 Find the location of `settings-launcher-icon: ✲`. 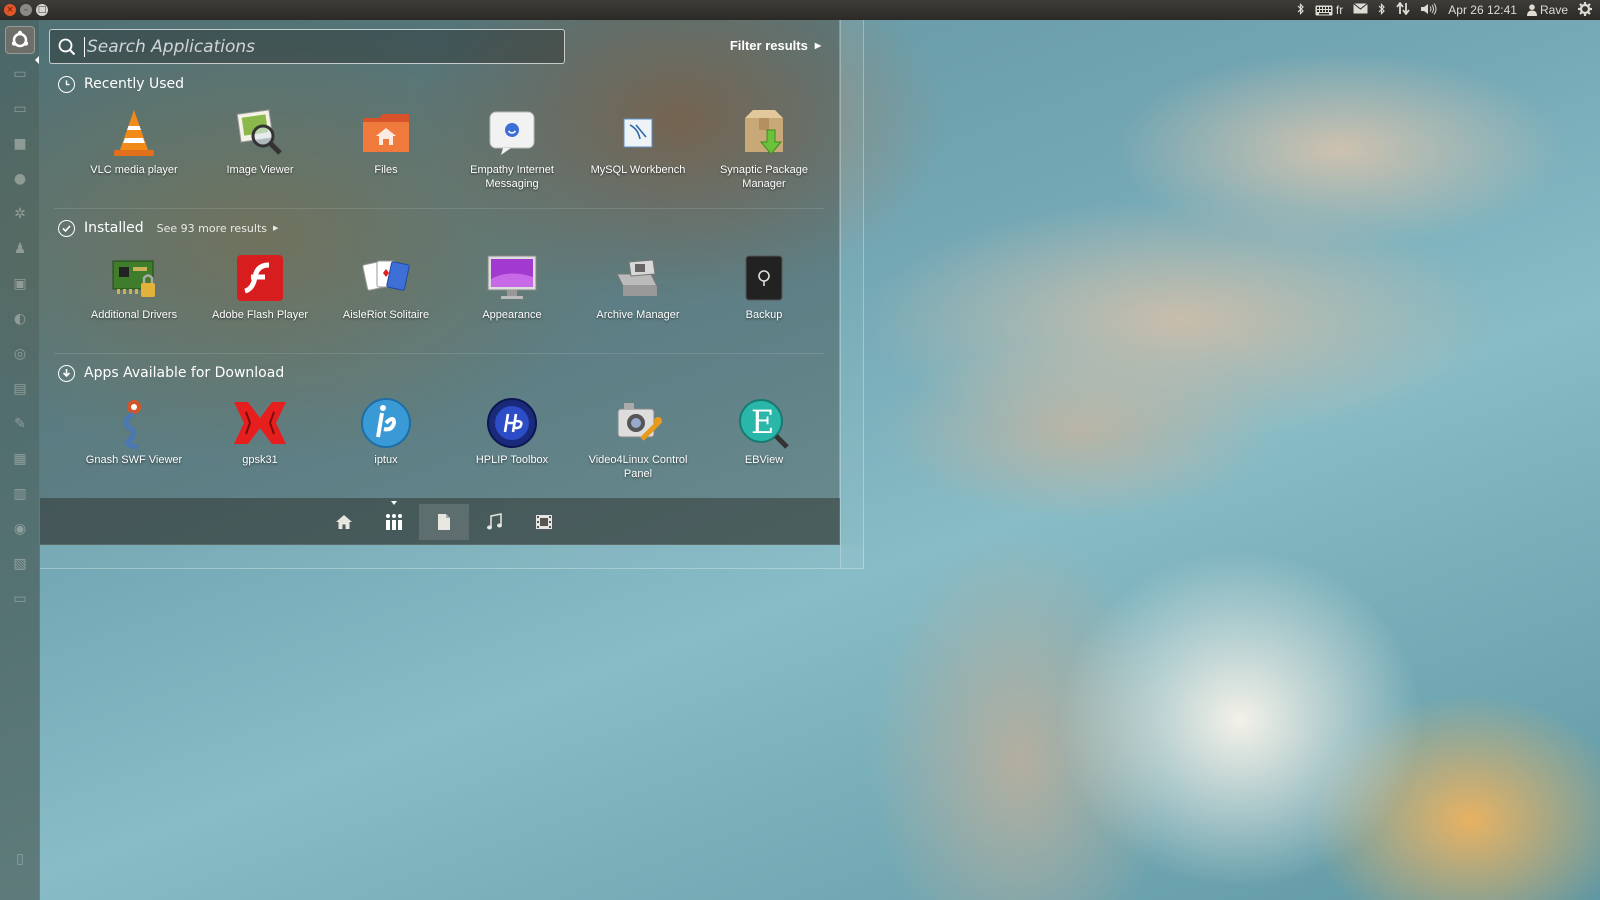

settings-launcher-icon: ✲ is located at coordinates (20, 214).